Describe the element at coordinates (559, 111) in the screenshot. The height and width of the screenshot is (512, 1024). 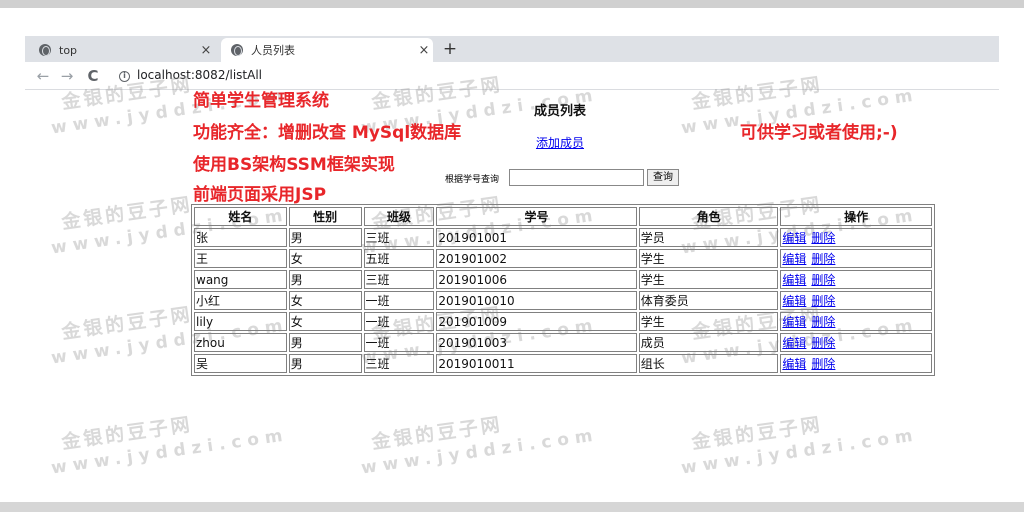
I see `page-title: 成员列表` at that location.